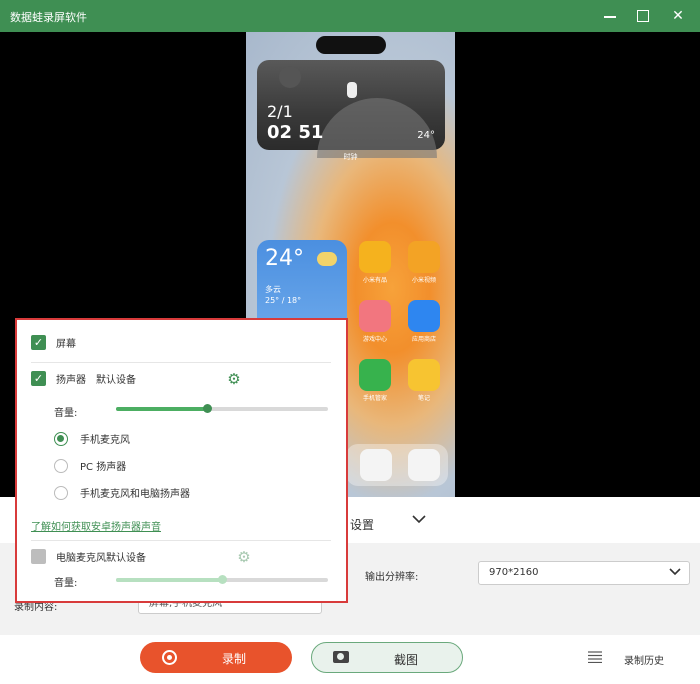 The height and width of the screenshot is (684, 700). I want to click on compass-icon, so click(376, 465).